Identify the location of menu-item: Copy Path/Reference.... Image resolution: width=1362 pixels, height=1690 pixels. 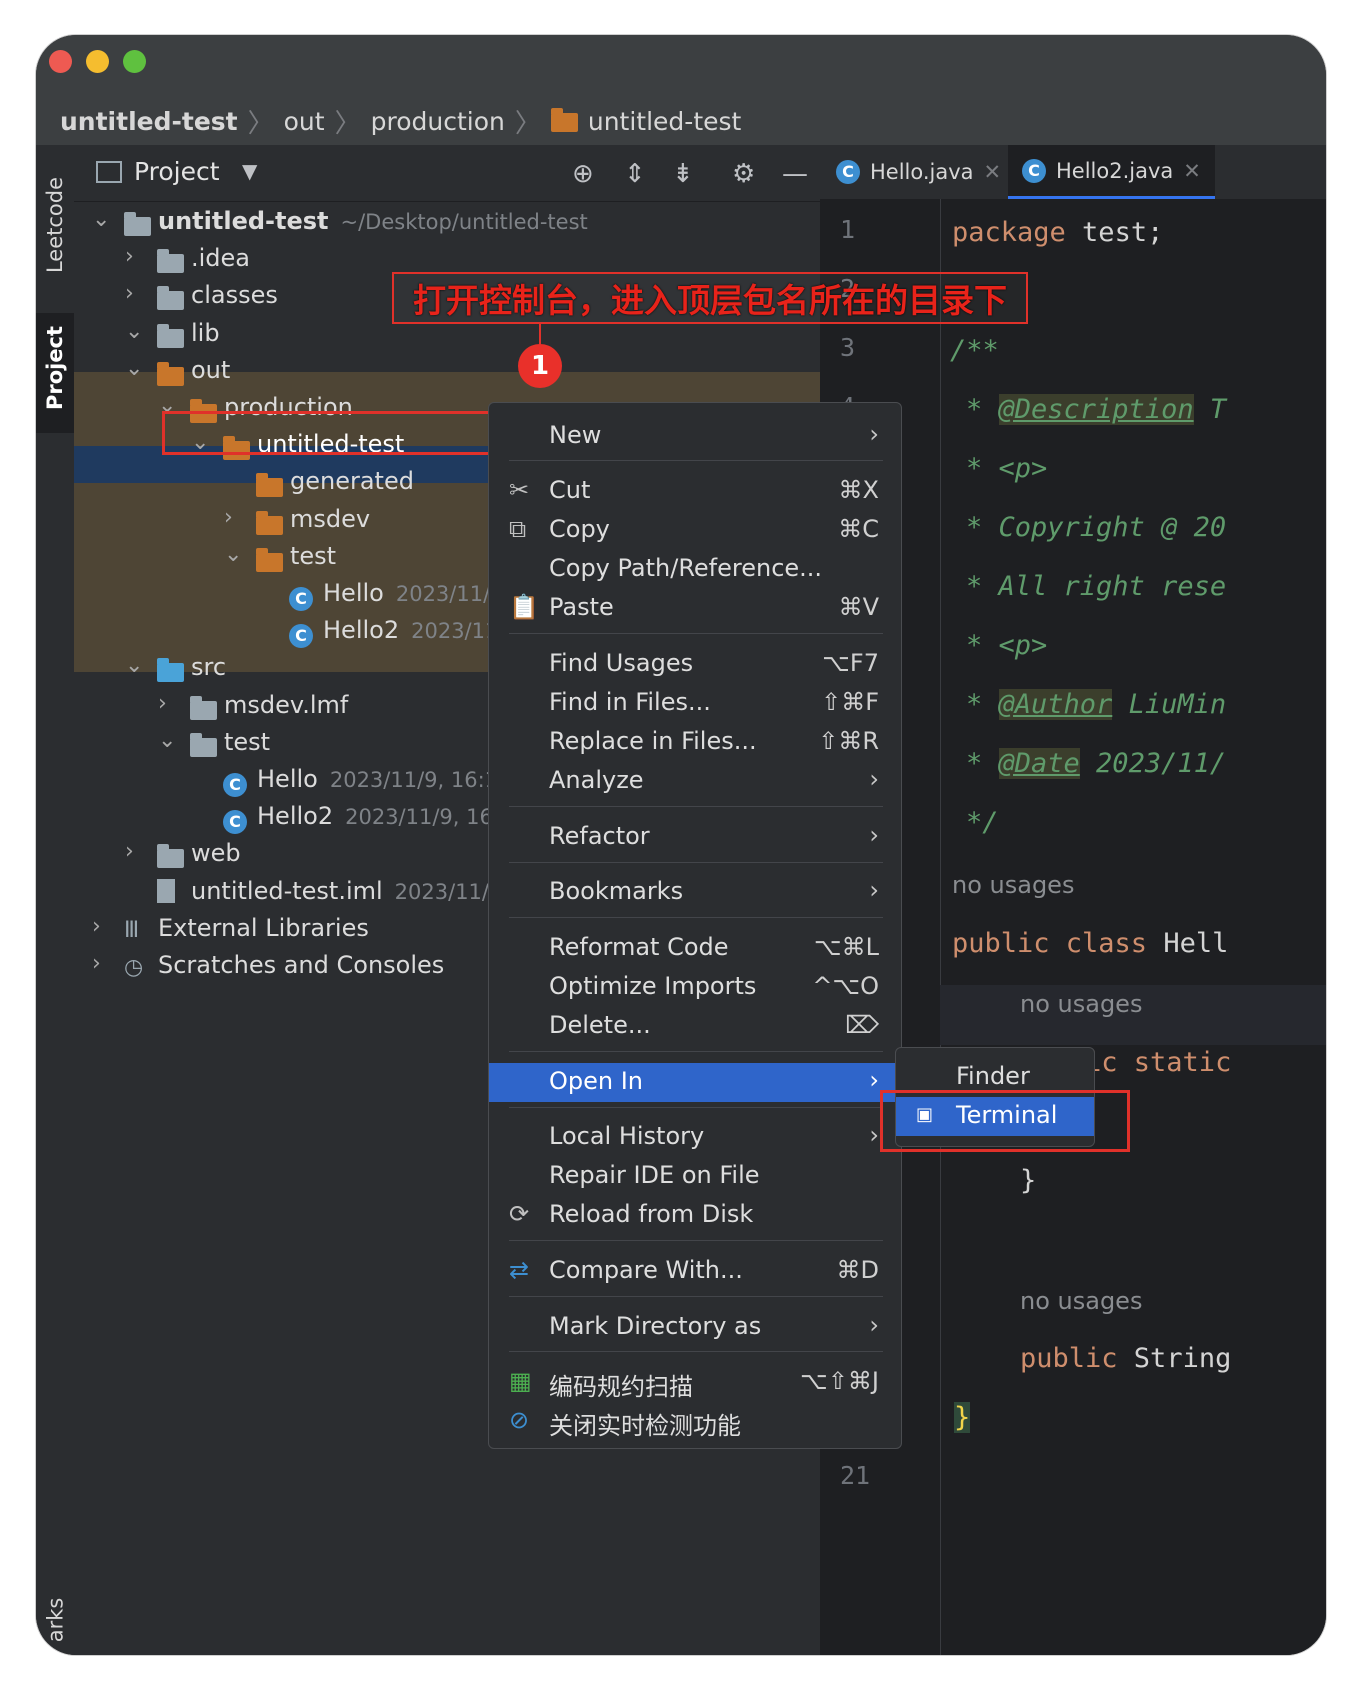
(695, 569).